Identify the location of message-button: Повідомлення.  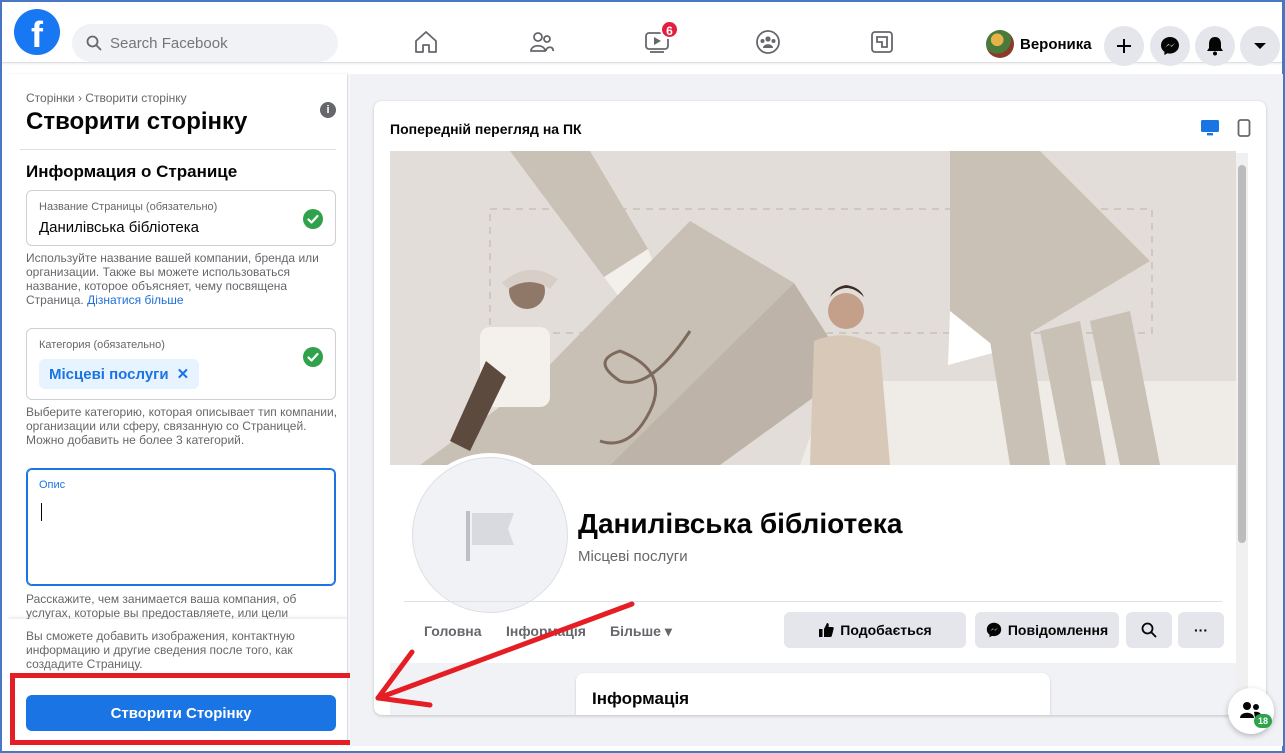
(1047, 630).